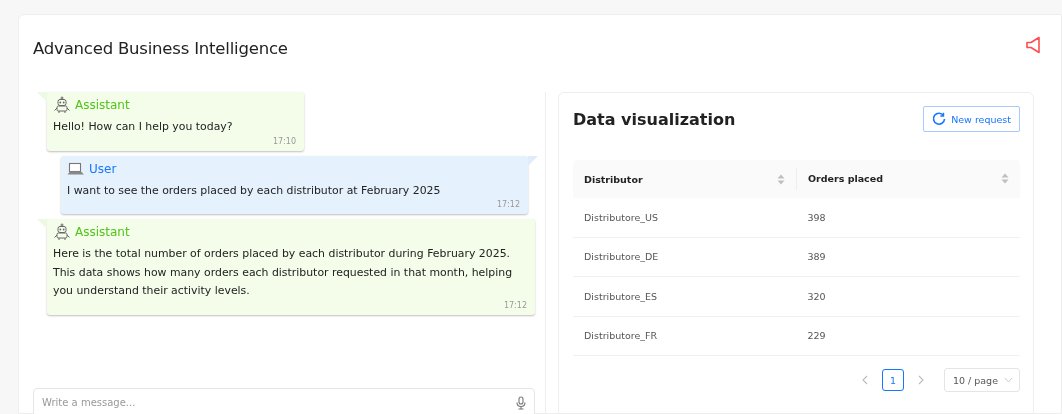 The image size is (1062, 414). I want to click on message-text: I want to see the orders placed by each distributor at February 2025, so click(254, 190).